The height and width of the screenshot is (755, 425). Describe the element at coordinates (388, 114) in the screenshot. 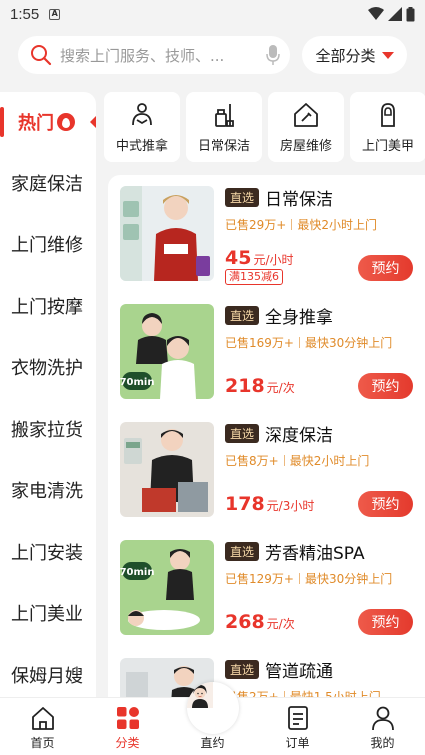

I see `nail-icon` at that location.